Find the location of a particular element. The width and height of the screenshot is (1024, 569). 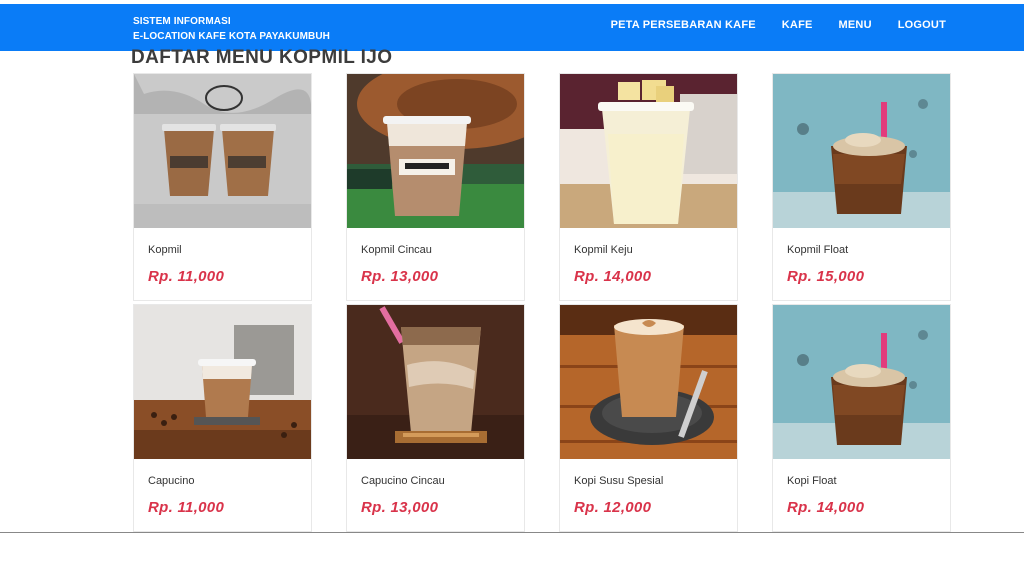

cheese-drink-image is located at coordinates (648, 151).